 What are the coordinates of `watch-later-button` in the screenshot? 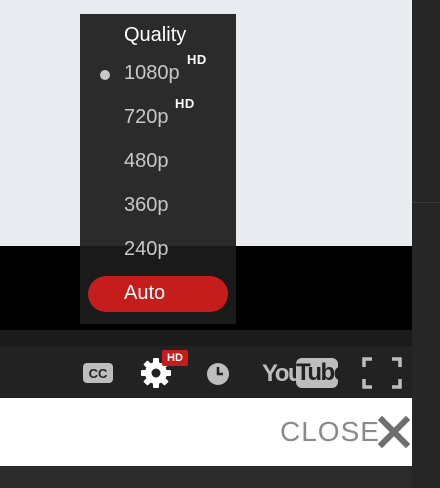 It's located at (218, 374).